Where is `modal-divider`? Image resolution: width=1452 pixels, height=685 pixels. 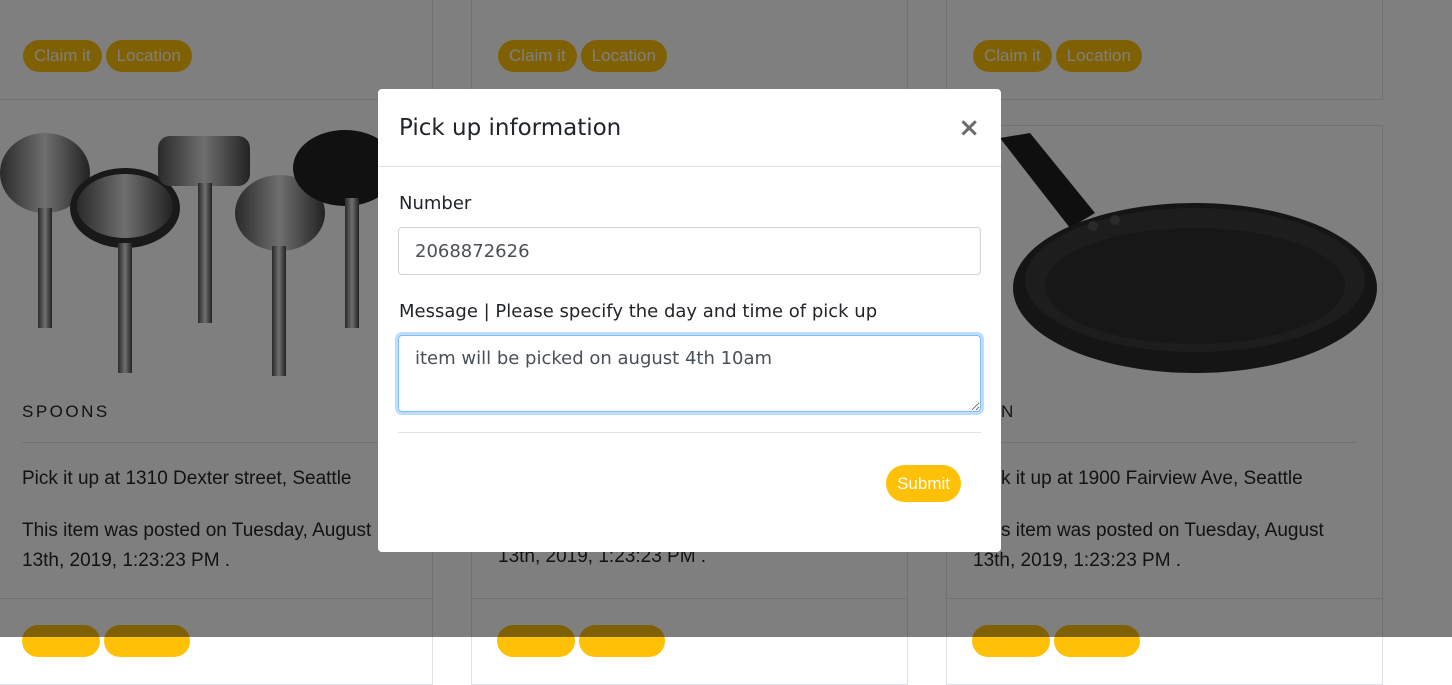 modal-divider is located at coordinates (689, 432).